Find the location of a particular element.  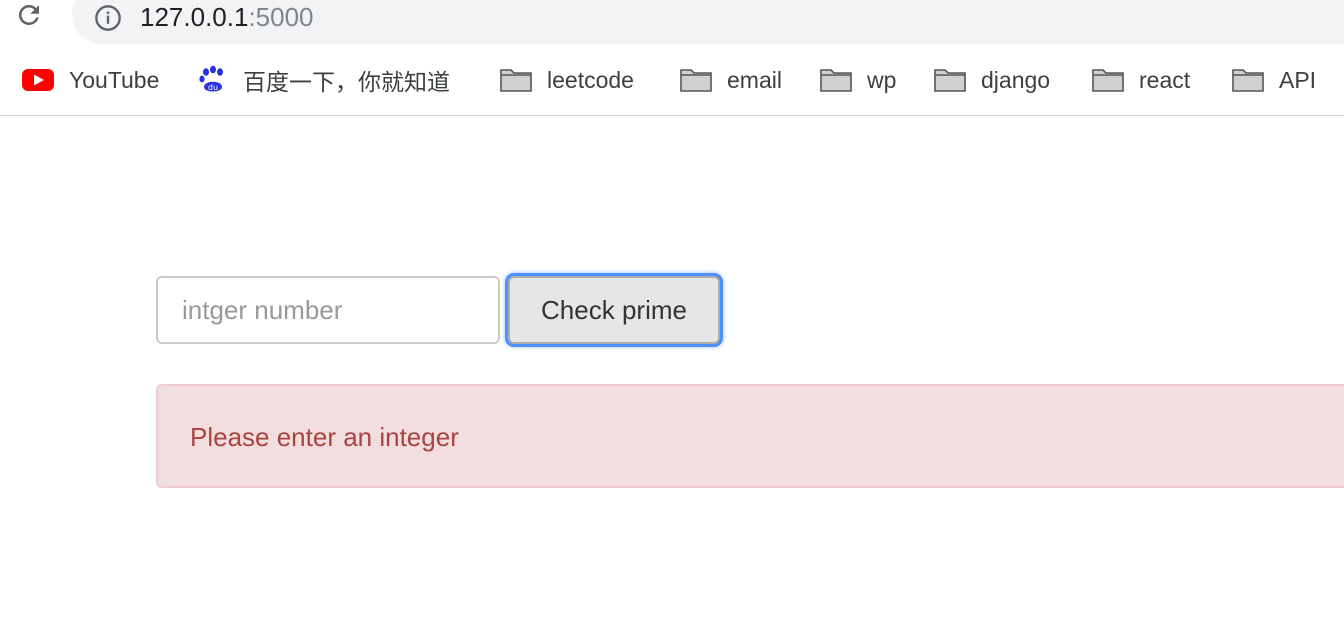

integer-input is located at coordinates (328, 310).